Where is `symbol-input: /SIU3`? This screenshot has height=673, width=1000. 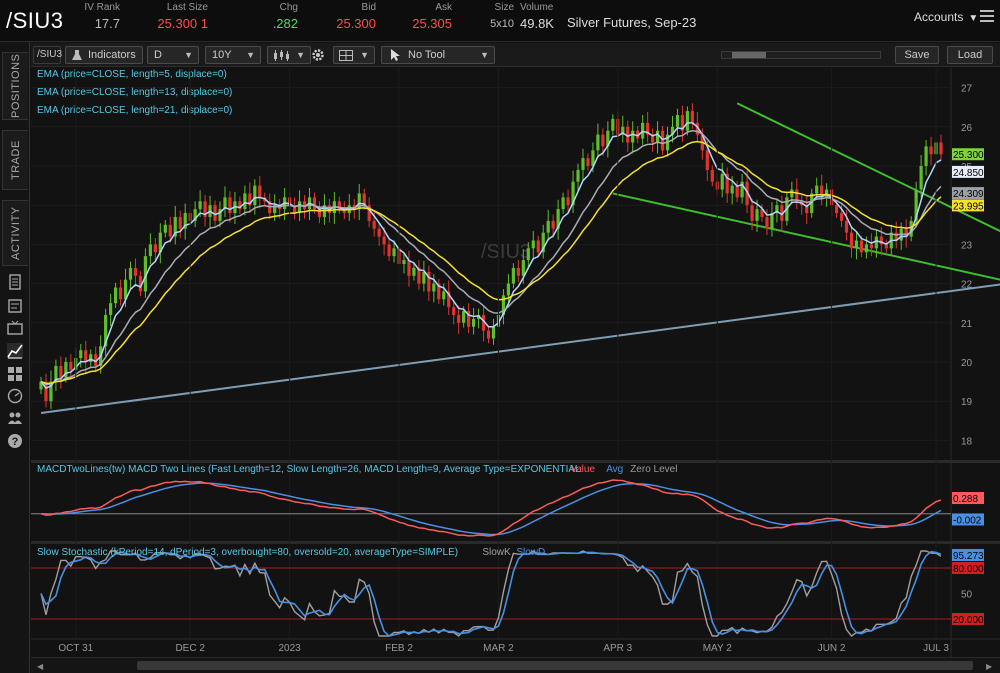 symbol-input: /SIU3 is located at coordinates (47, 55).